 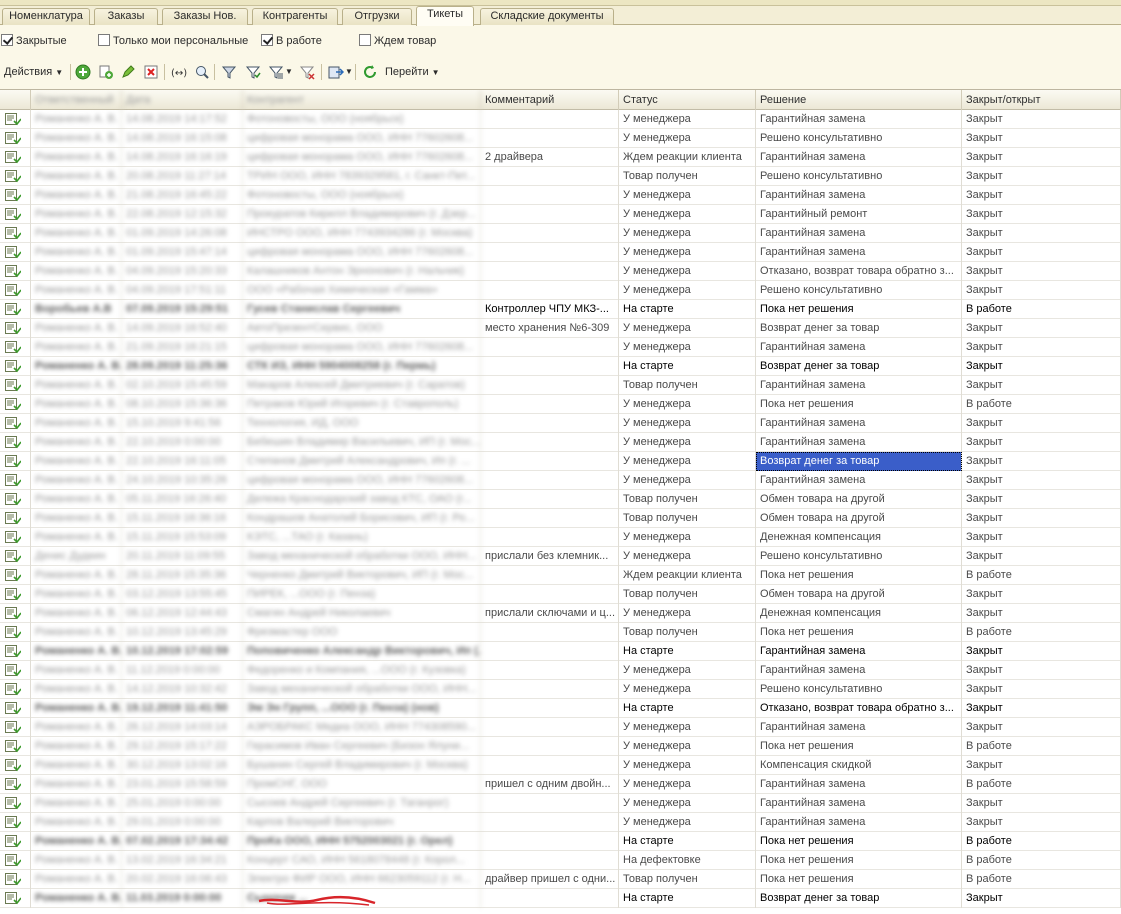 What do you see at coordinates (687, 100) in the screenshot?
I see `col-status: Статус` at bounding box center [687, 100].